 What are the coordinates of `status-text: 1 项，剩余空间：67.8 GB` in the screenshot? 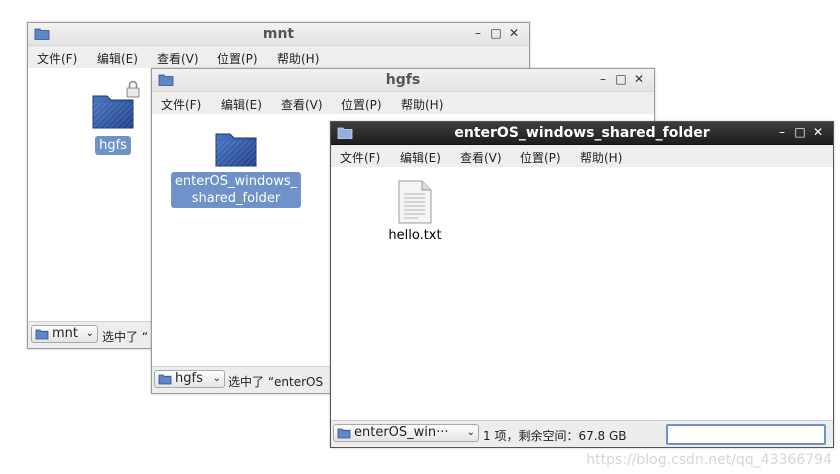 It's located at (555, 436).